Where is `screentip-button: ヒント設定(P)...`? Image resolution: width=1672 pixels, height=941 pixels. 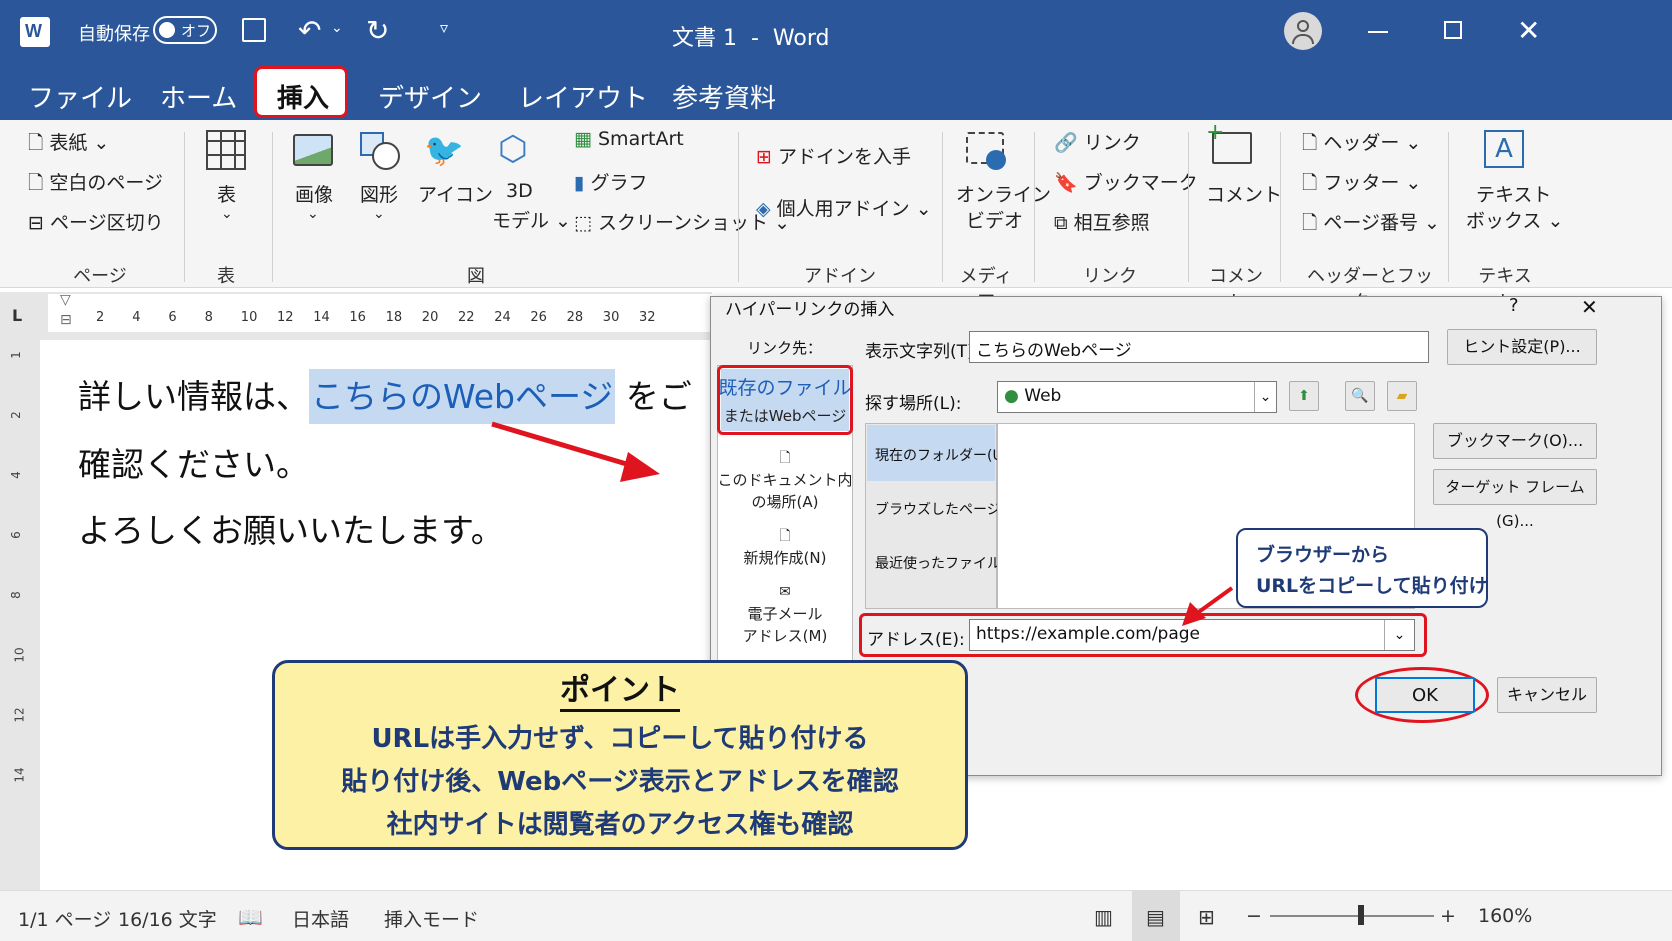
screentip-button: ヒント設定(P)... is located at coordinates (1522, 347).